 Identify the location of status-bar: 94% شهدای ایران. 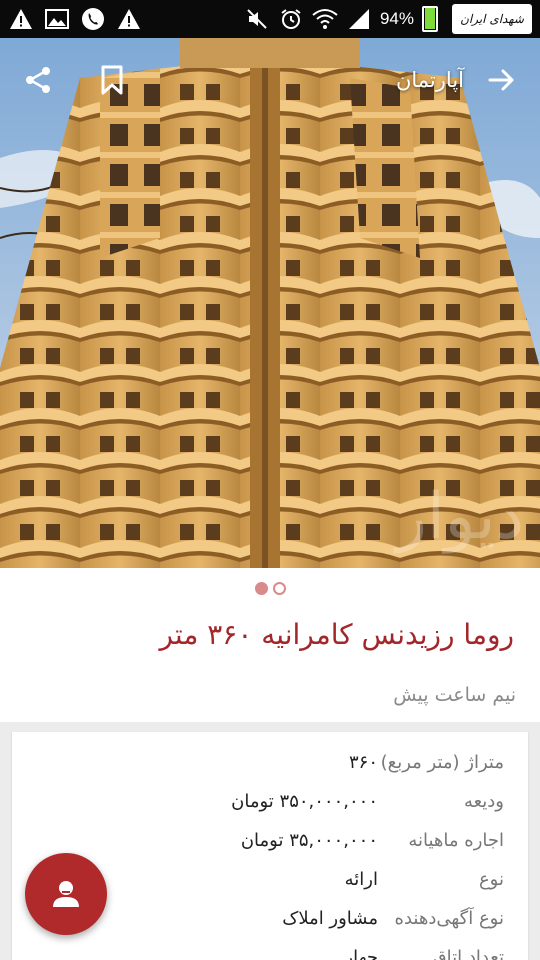
(270, 19).